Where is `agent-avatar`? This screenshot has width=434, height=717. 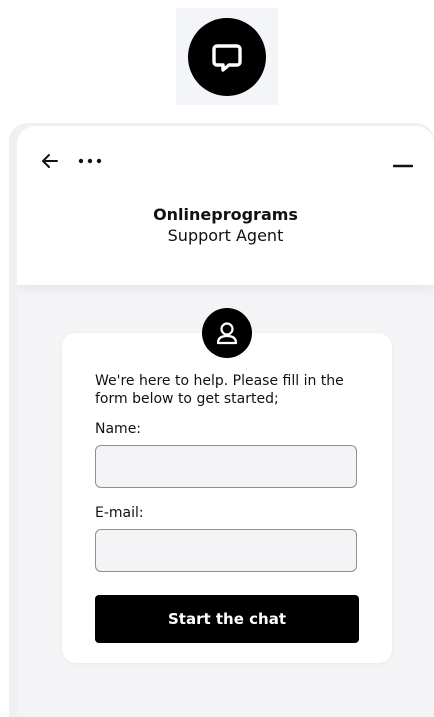
agent-avatar is located at coordinates (227, 333).